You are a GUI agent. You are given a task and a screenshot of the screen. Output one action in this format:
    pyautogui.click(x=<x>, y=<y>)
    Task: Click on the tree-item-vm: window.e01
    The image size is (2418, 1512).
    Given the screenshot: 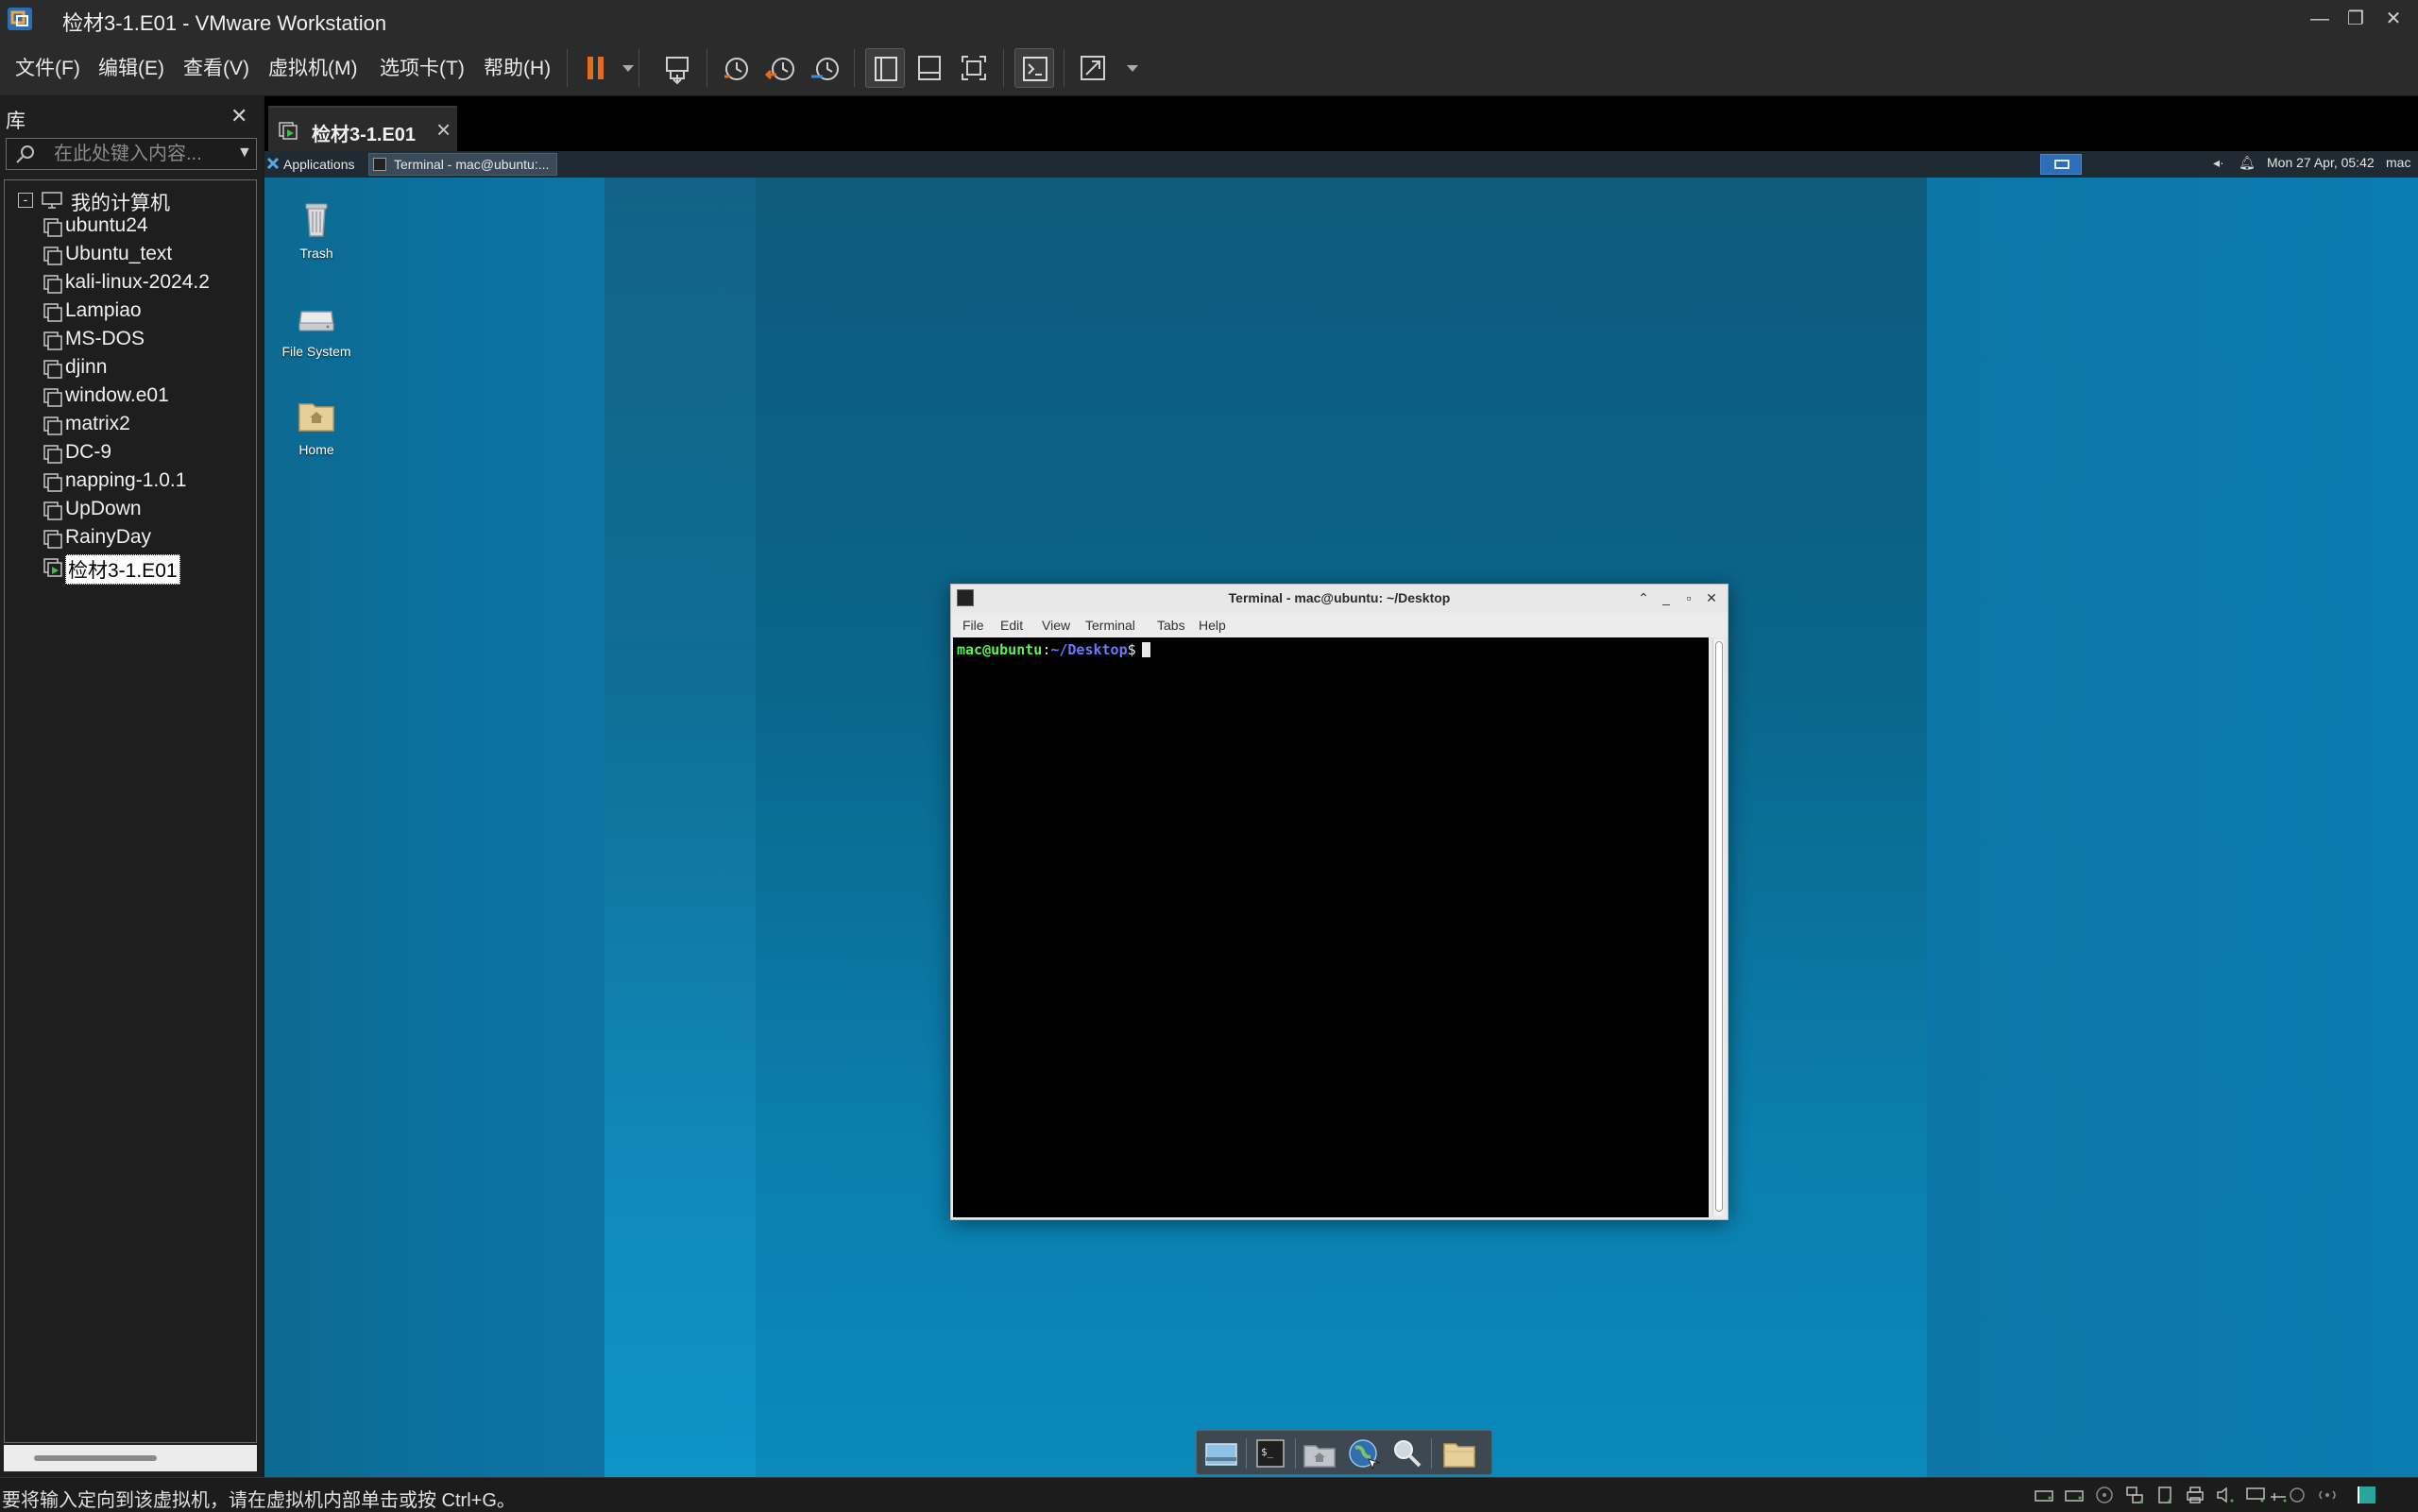 What is the action you would take?
    pyautogui.click(x=149, y=396)
    